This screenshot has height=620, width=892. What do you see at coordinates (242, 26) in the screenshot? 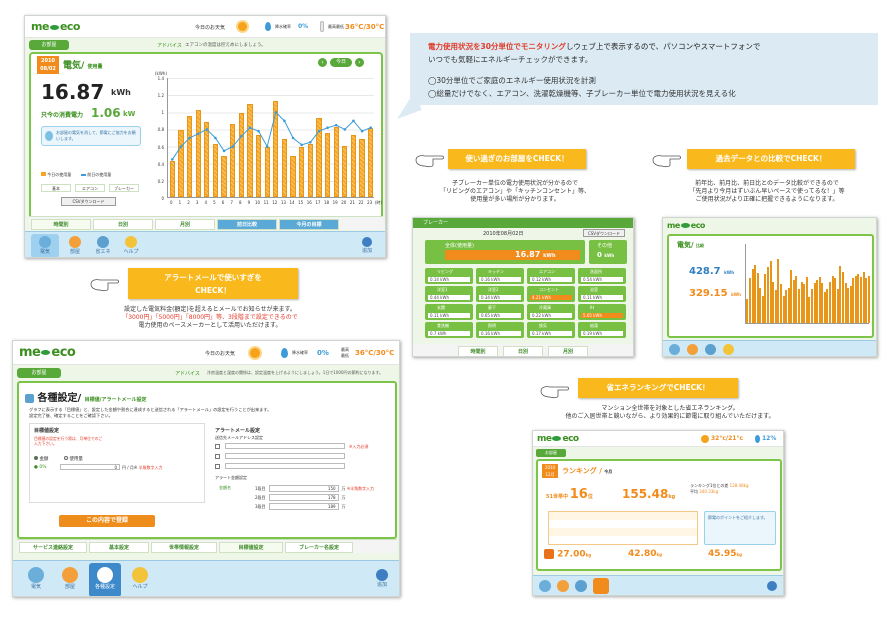
I see `sun-icon` at bounding box center [242, 26].